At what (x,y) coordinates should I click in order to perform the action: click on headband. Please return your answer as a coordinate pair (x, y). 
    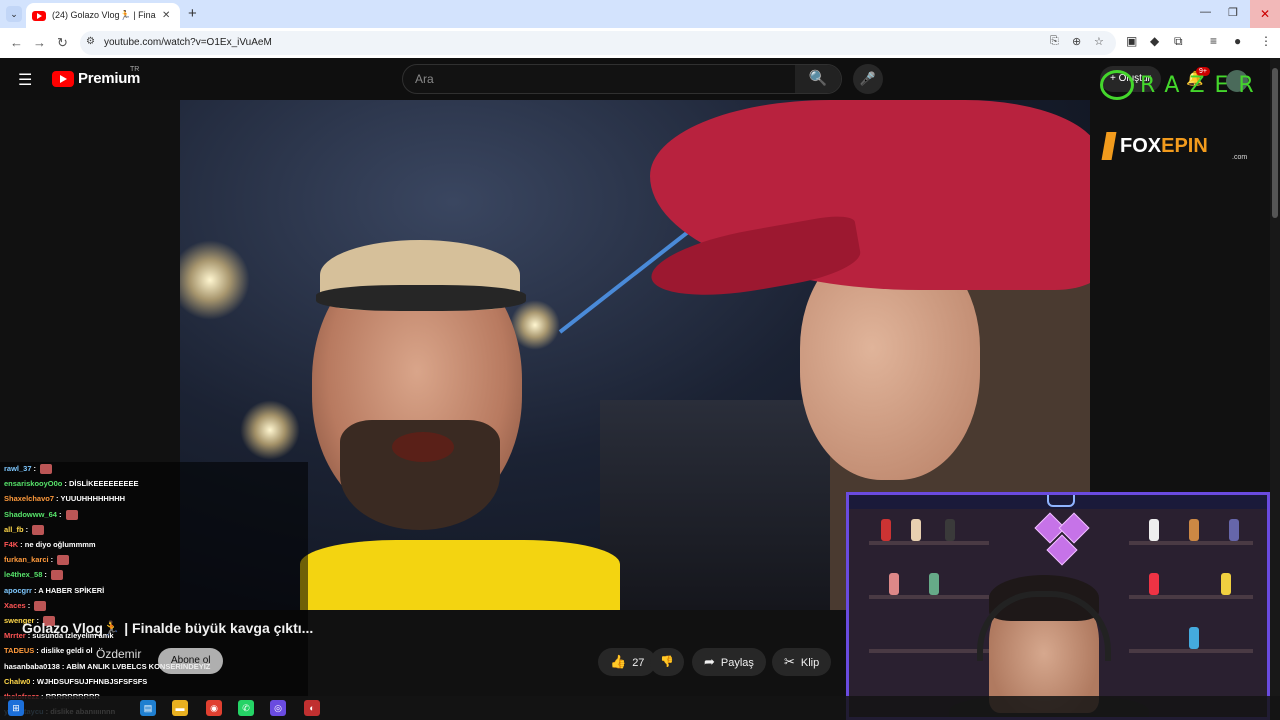
    Looking at the image, I should click on (421, 298).